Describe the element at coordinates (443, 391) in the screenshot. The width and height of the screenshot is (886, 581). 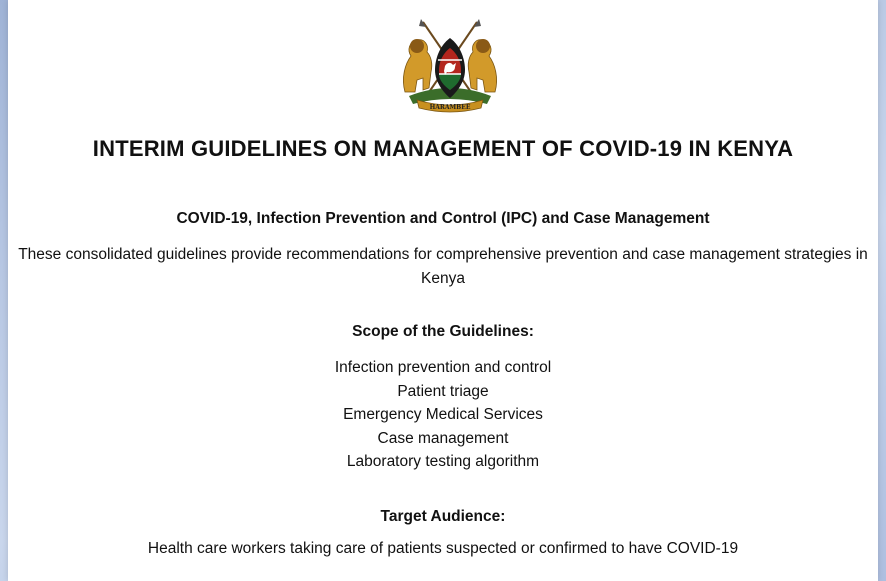
I see `list-item: Patient triage` at that location.